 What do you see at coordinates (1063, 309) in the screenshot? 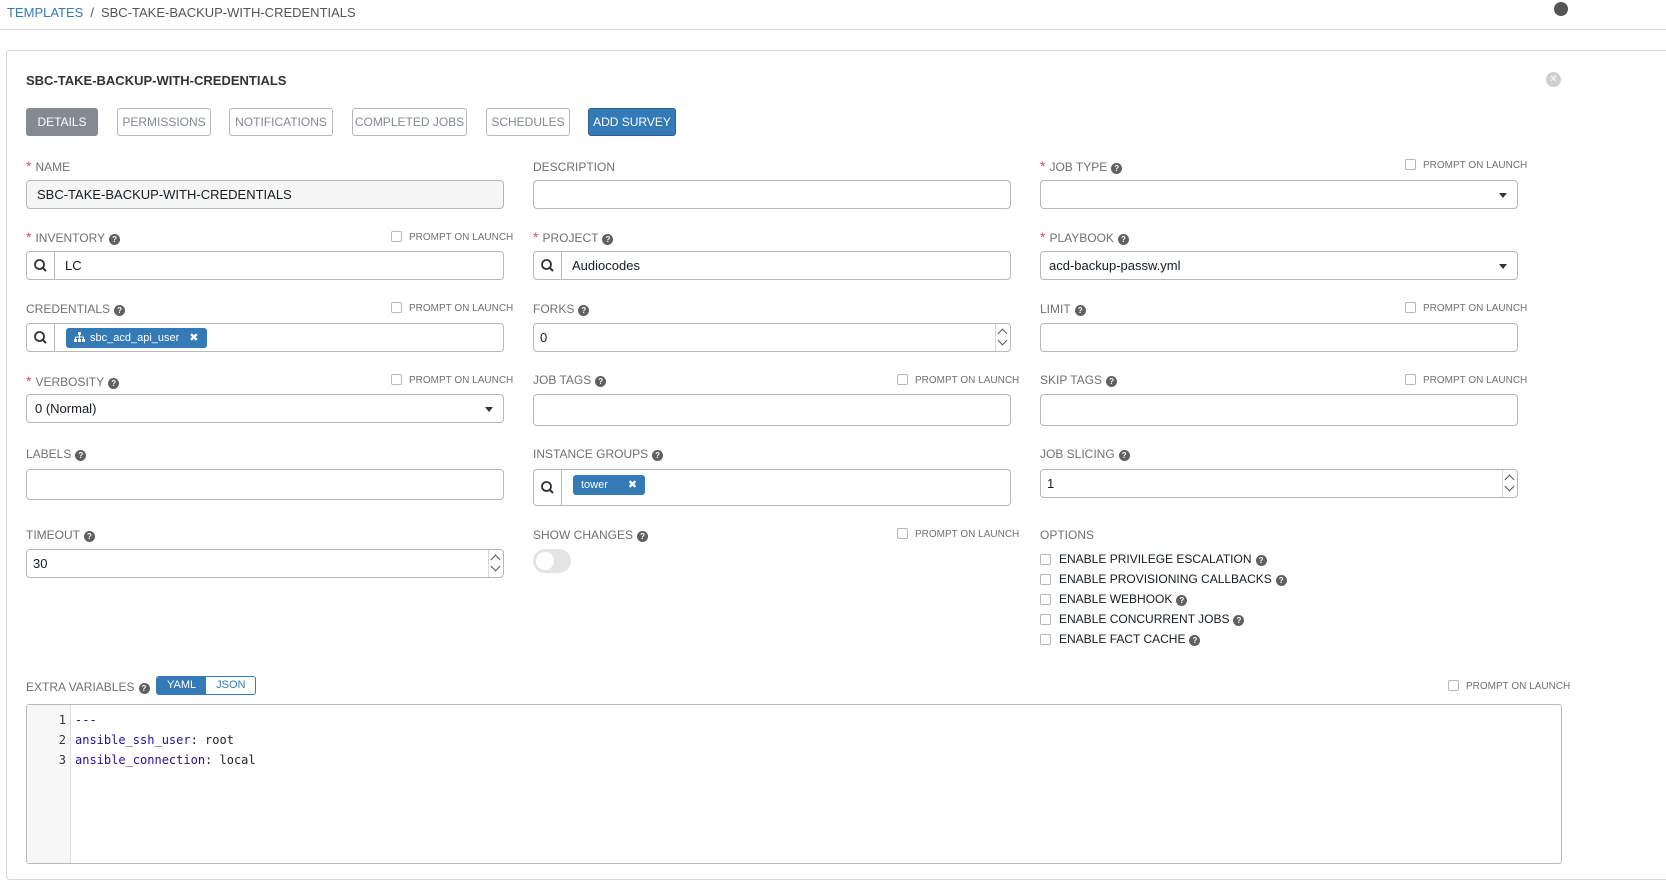
I see `limit-label: LIMIT?` at bounding box center [1063, 309].